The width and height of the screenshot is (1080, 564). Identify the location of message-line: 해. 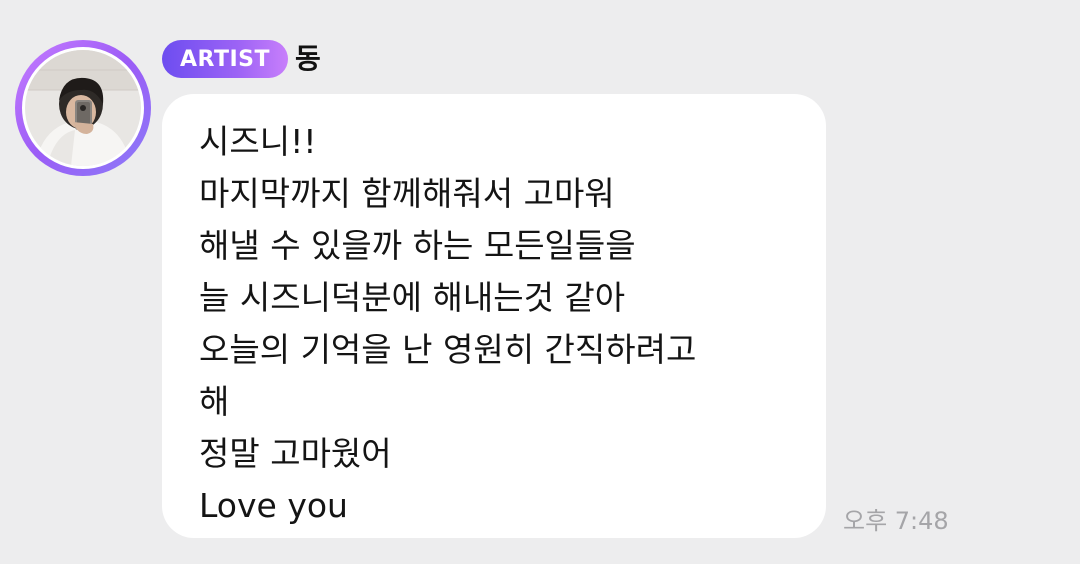
(214, 401).